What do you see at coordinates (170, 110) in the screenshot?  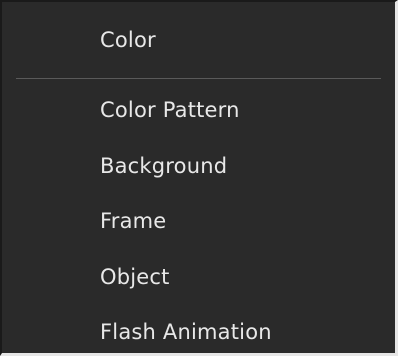 I see `menu-item-label: Color Pattern` at bounding box center [170, 110].